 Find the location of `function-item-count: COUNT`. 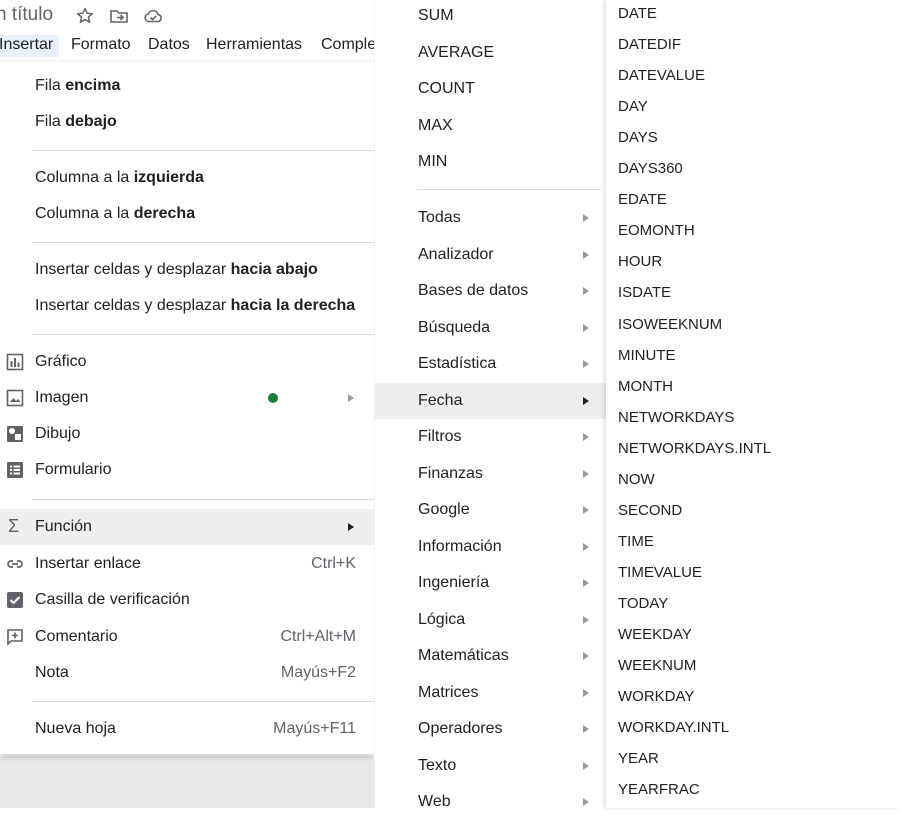

function-item-count: COUNT is located at coordinates (491, 89).